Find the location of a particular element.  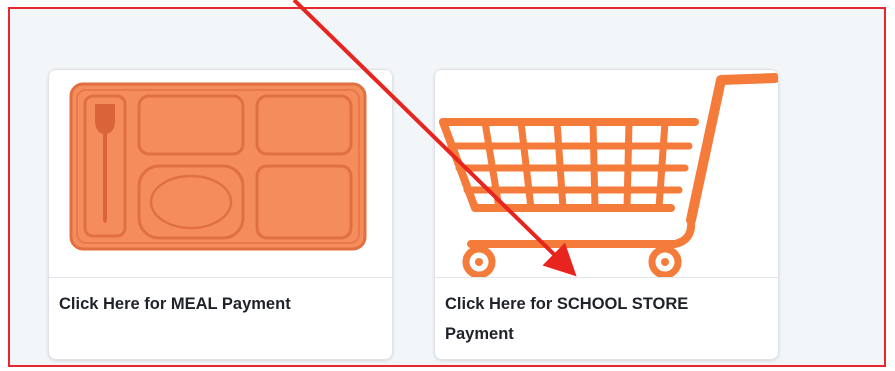

school-store-payment-label: Click Here for SCHOOL STORE Payment is located at coordinates (590, 319).